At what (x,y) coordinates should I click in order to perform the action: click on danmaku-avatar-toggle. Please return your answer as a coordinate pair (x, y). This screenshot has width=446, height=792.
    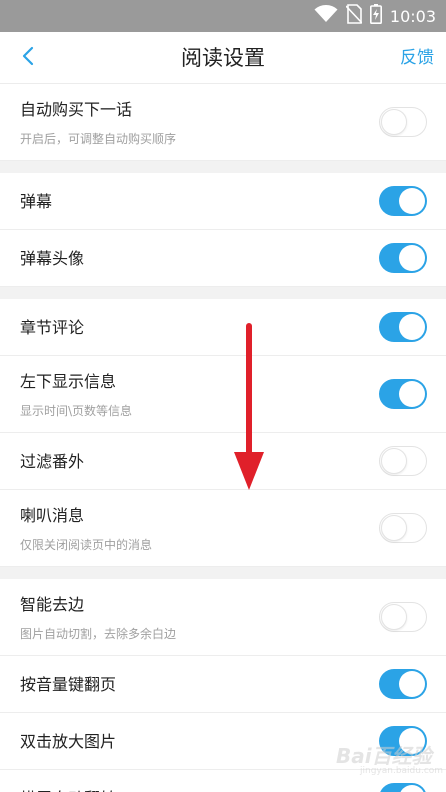
    Looking at the image, I should click on (403, 258).